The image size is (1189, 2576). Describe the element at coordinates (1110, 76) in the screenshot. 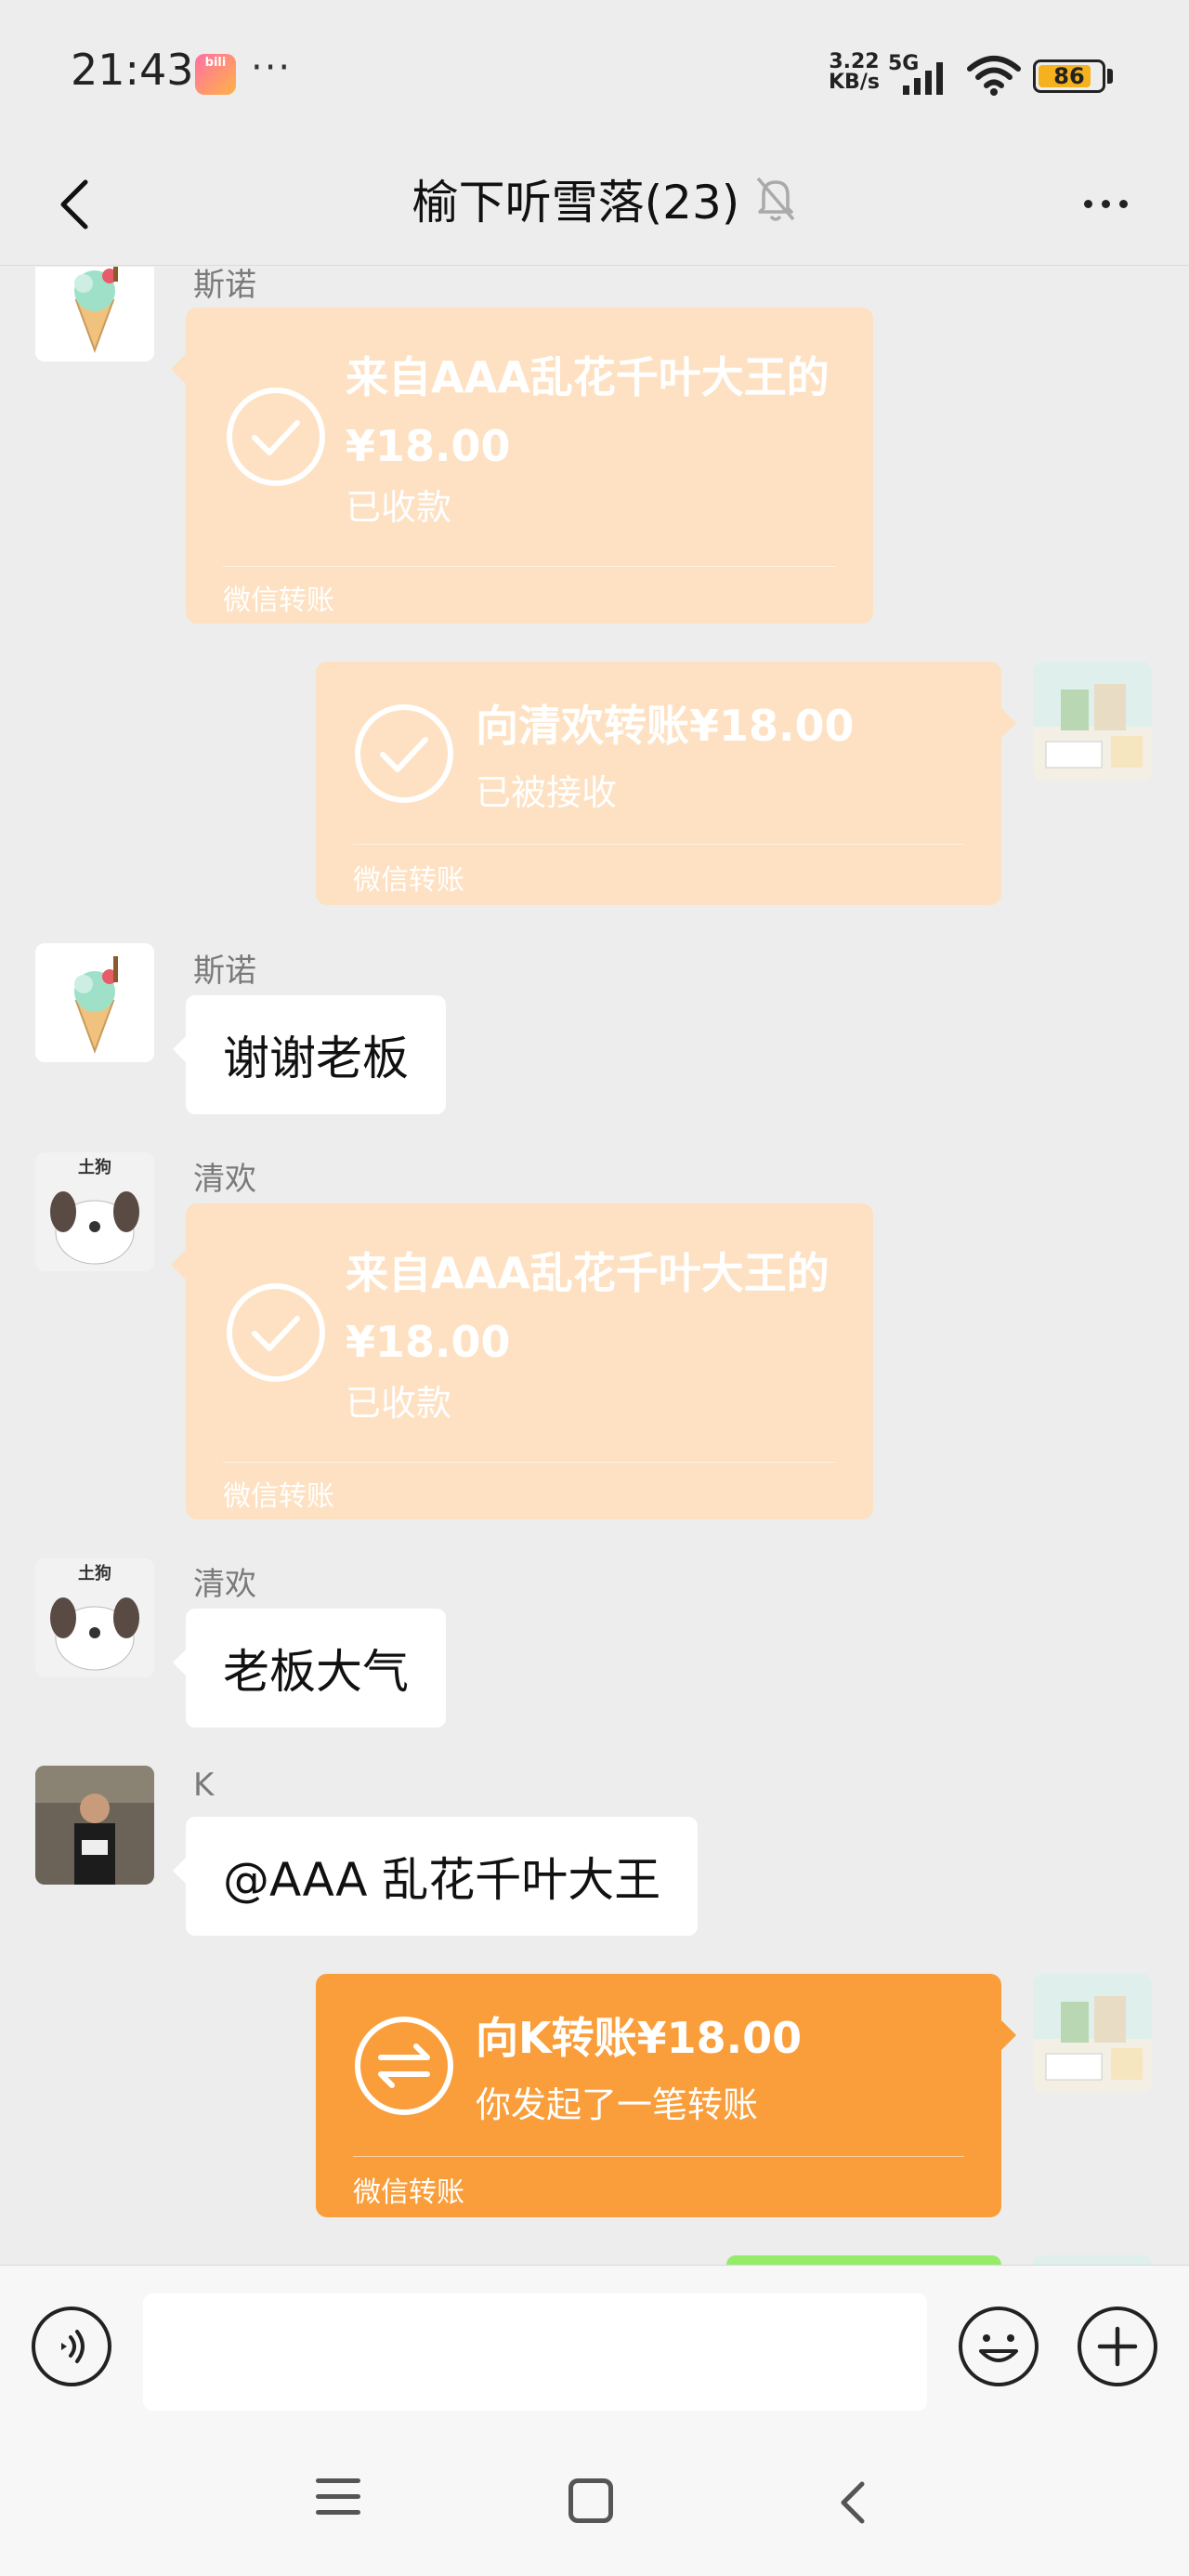

I see `battery-cap` at that location.